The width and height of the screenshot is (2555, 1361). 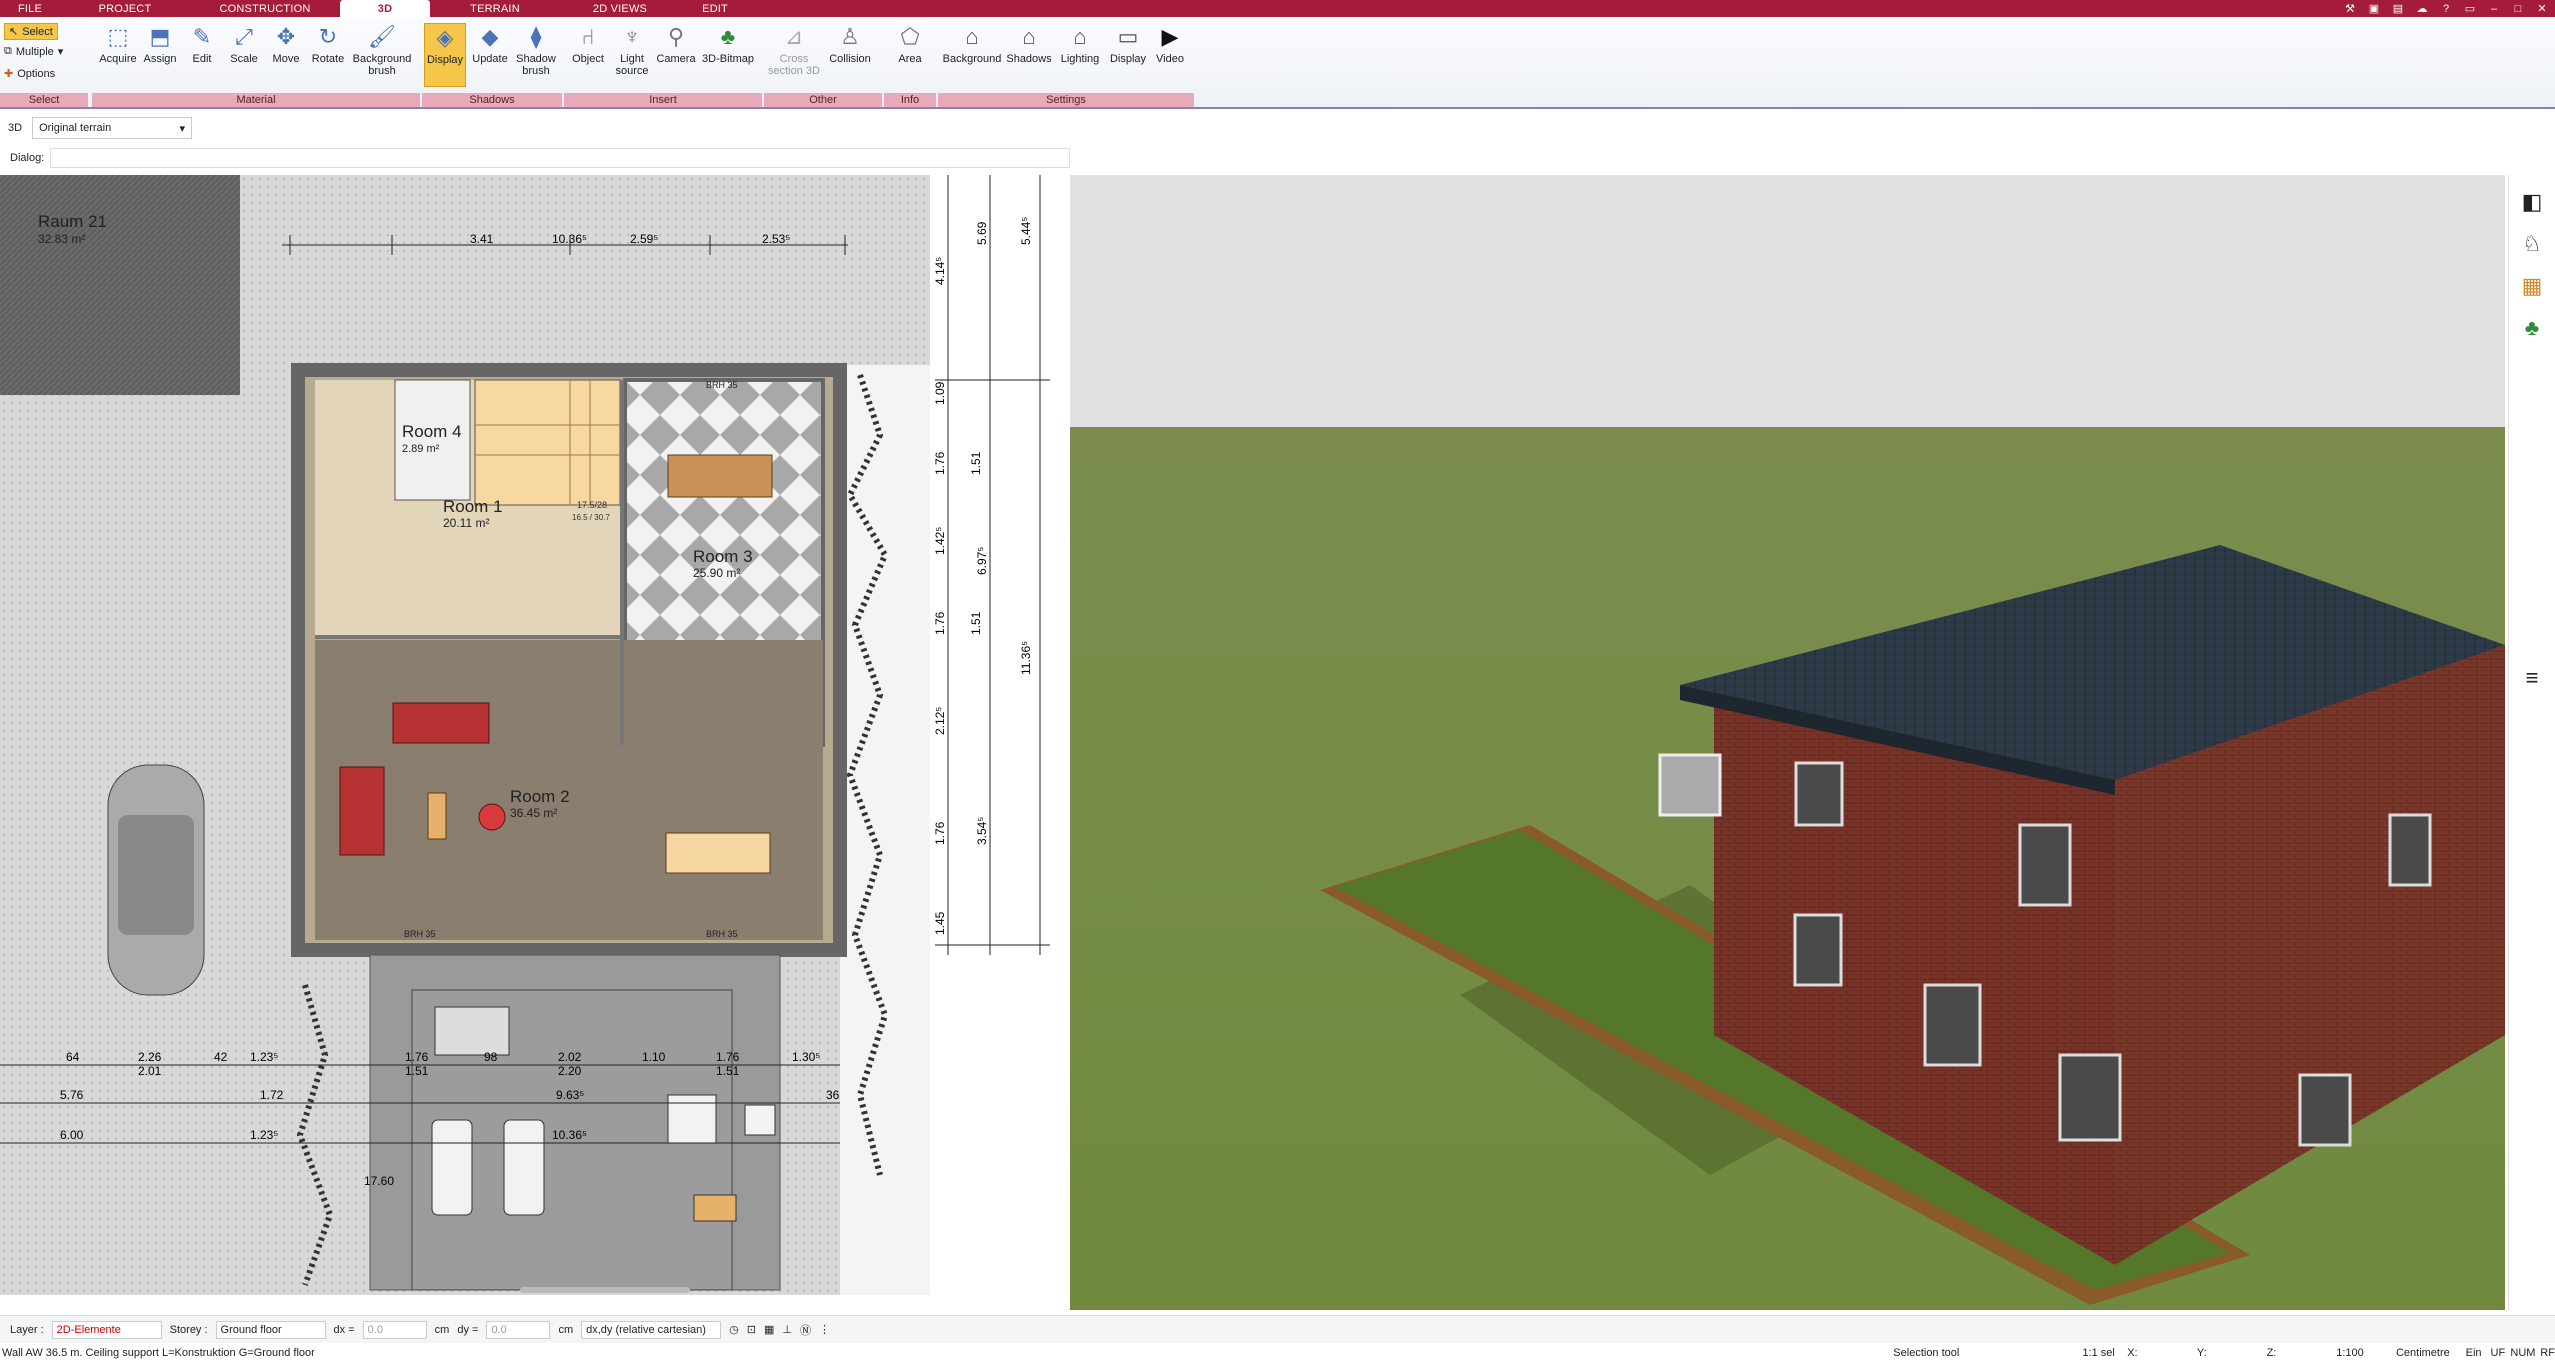 What do you see at coordinates (270, 1329) in the screenshot?
I see `storey-select: Ground floor` at bounding box center [270, 1329].